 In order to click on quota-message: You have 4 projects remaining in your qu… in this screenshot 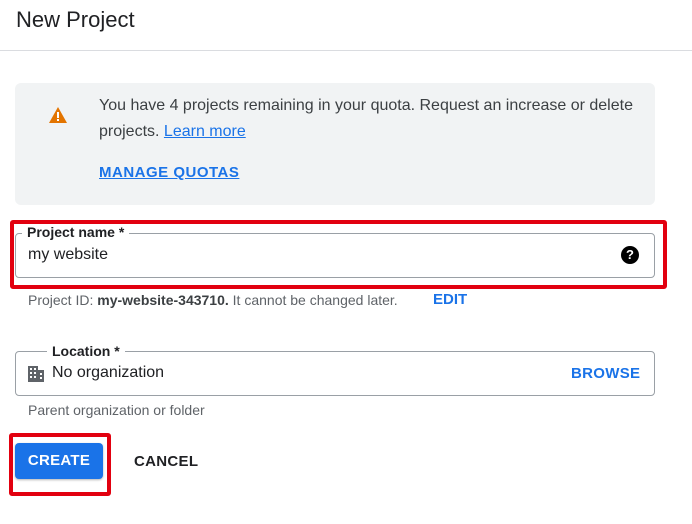, I will do `click(369, 119)`.